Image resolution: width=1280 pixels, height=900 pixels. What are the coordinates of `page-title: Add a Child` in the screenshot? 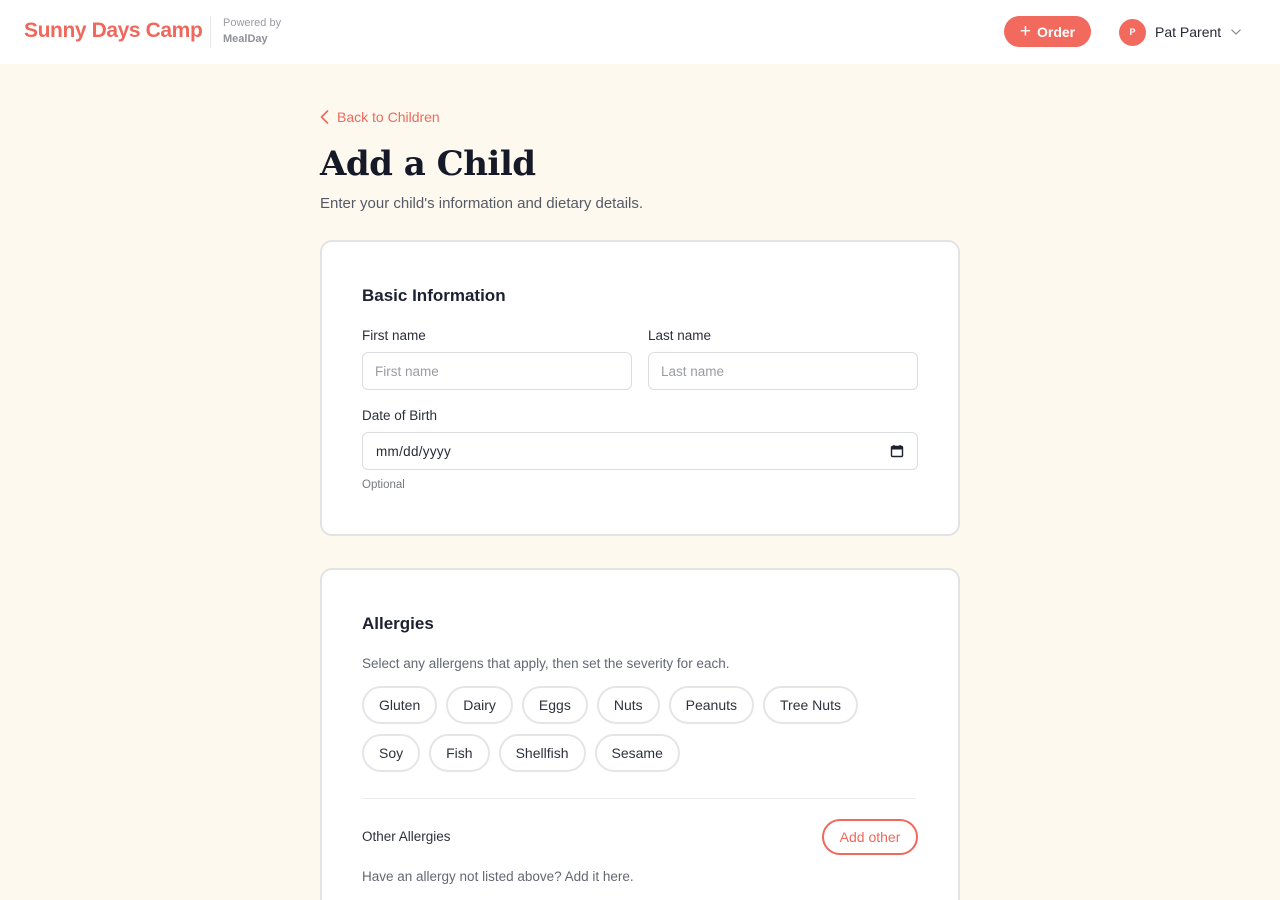 It's located at (428, 164).